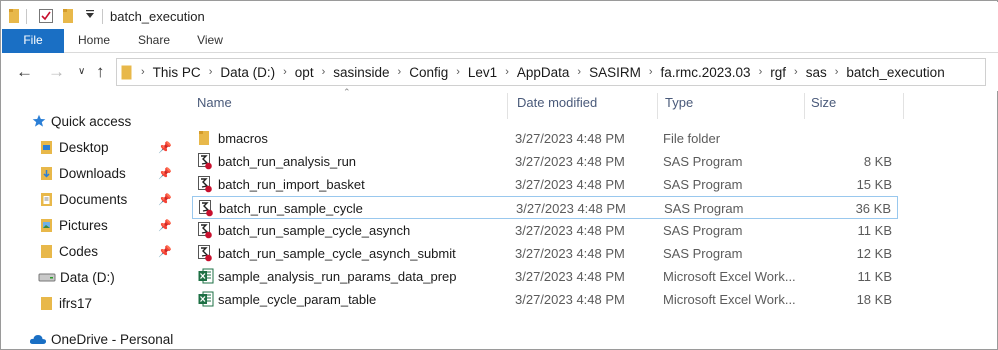 The image size is (998, 350). I want to click on breadcrumb-appdata: AppData, so click(543, 72).